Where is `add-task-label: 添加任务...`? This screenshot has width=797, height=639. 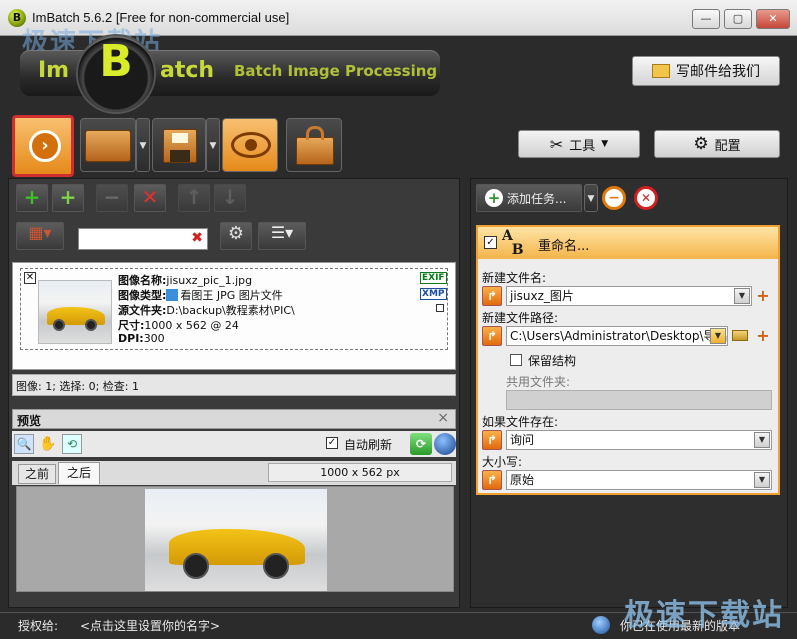
add-task-label: 添加任务... is located at coordinates (537, 198).